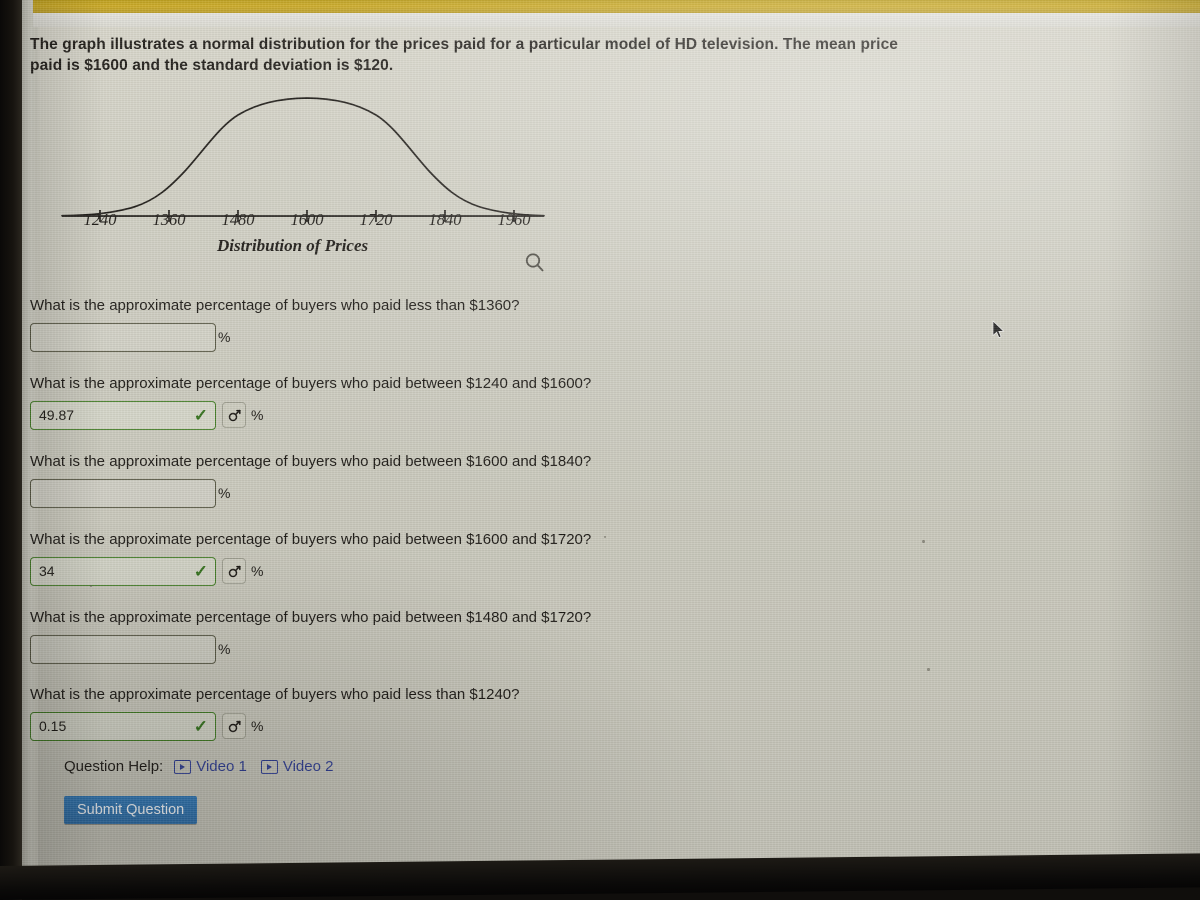  Describe the element at coordinates (123, 726) in the screenshot. I see `answer-input: 0.15 ✓` at that location.